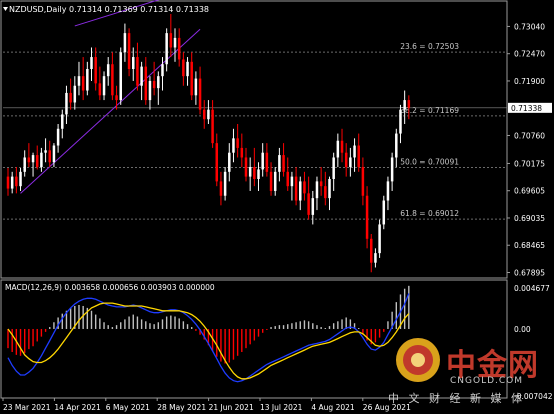 This screenshot has height=414, width=554. What do you see at coordinates (529, 135) in the screenshot?
I see `price-tick-label: 0.70760` at bounding box center [529, 135].